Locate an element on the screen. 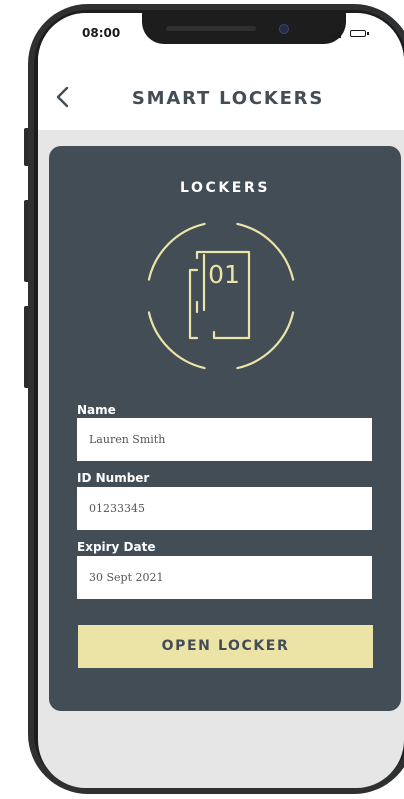 The height and width of the screenshot is (799, 404). status-bar: 08:00 is located at coordinates (221, 41).